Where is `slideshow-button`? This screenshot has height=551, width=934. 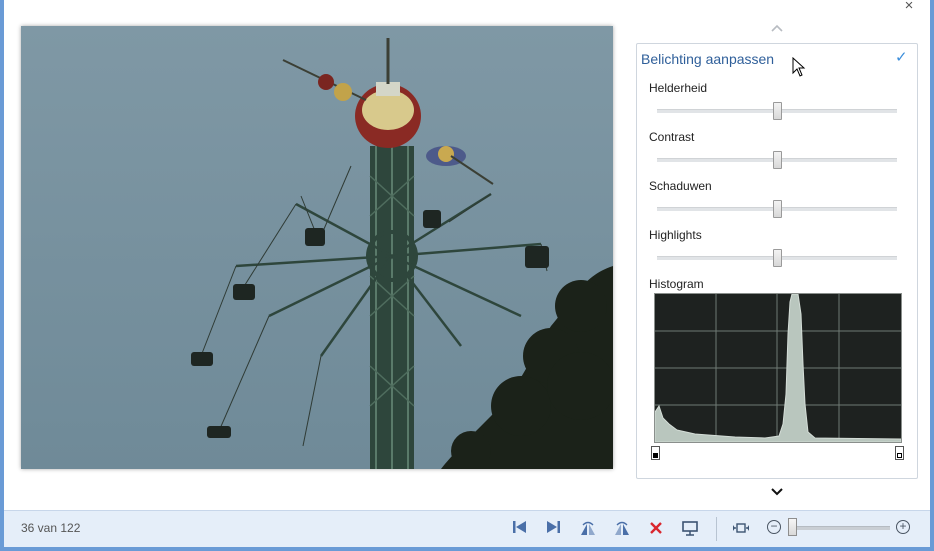 slideshow-button is located at coordinates (690, 528).